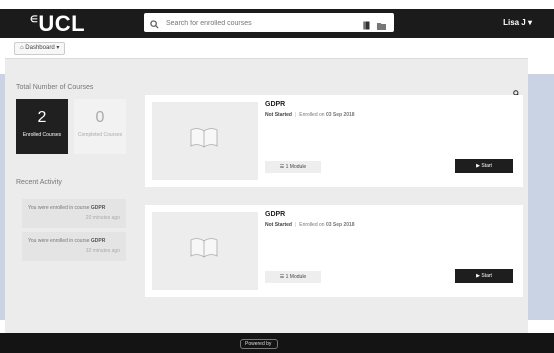  I want to click on search-box, so click(269, 22).